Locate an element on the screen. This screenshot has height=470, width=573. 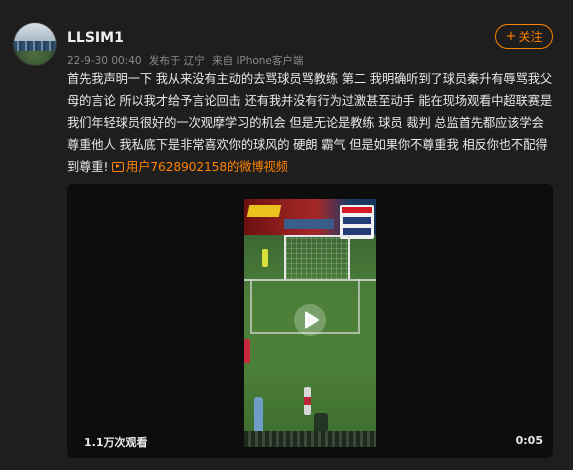
plus-icon: + is located at coordinates (511, 36).